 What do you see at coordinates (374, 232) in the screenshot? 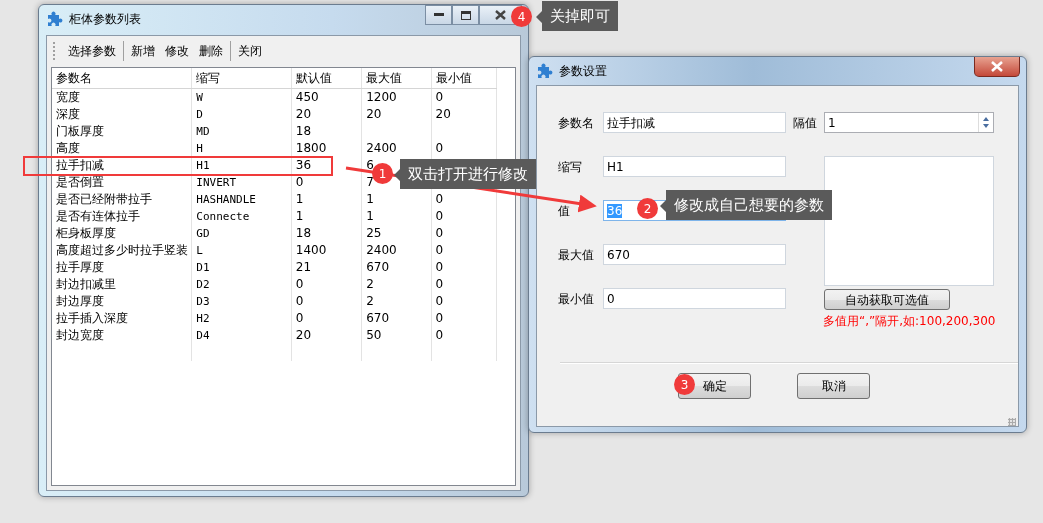
I see `table-cell: 25` at bounding box center [374, 232].